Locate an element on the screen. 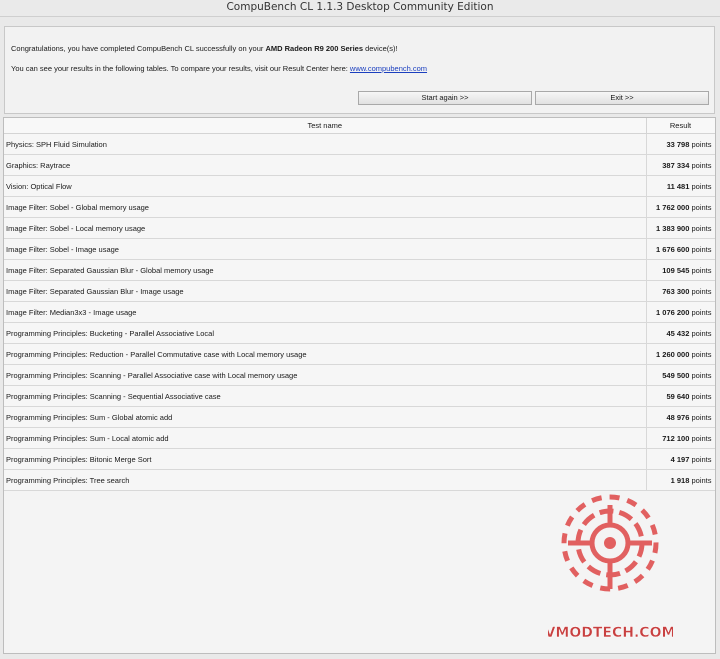 Image resolution: width=720 pixels, height=659 pixels. result-value: 11 481 is located at coordinates (678, 186).